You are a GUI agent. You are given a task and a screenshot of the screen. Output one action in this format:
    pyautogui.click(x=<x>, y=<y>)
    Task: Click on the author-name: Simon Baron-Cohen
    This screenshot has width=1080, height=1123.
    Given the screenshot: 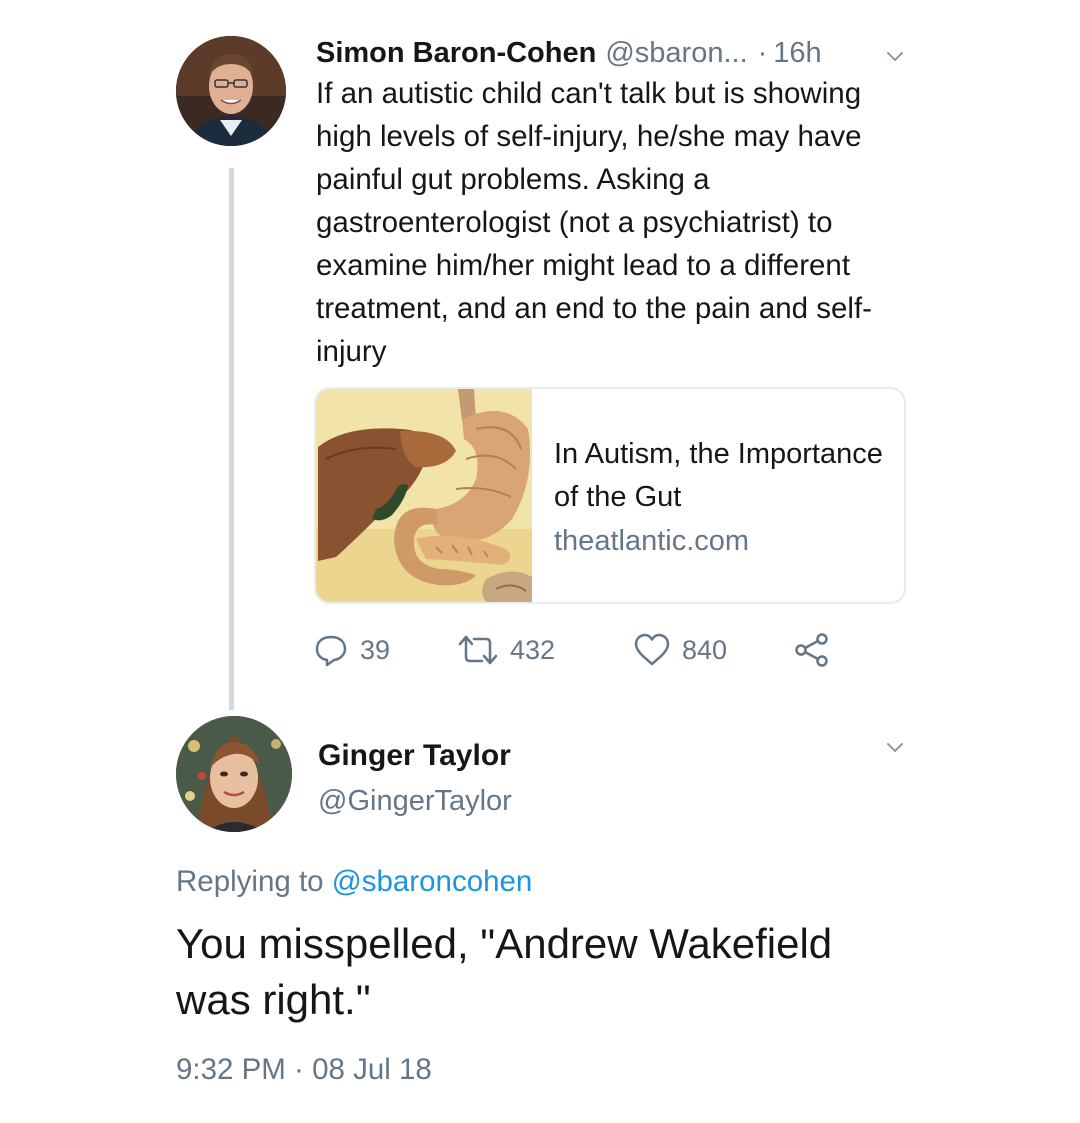 What is the action you would take?
    pyautogui.click(x=456, y=53)
    